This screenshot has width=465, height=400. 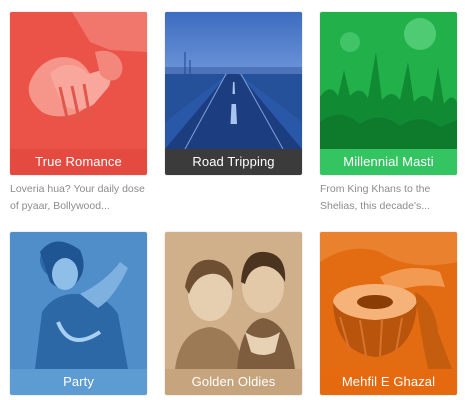 I want to click on playlist-title: Millennial Masti, so click(x=388, y=162).